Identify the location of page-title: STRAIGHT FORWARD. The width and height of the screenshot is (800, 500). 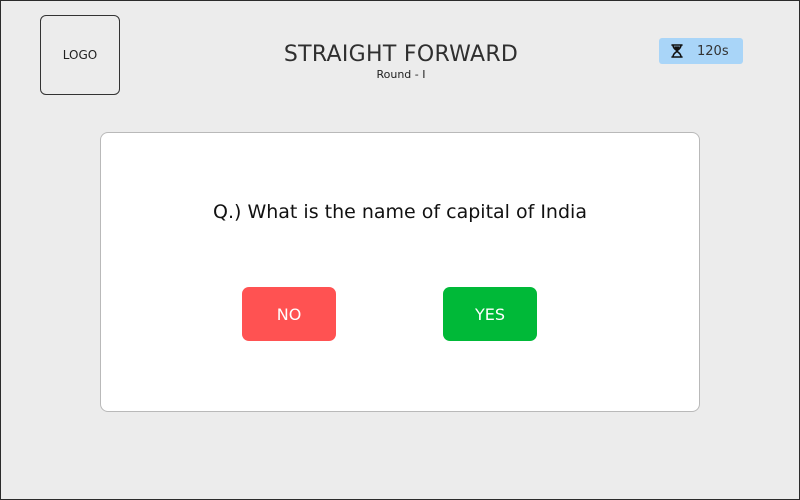
(401, 54).